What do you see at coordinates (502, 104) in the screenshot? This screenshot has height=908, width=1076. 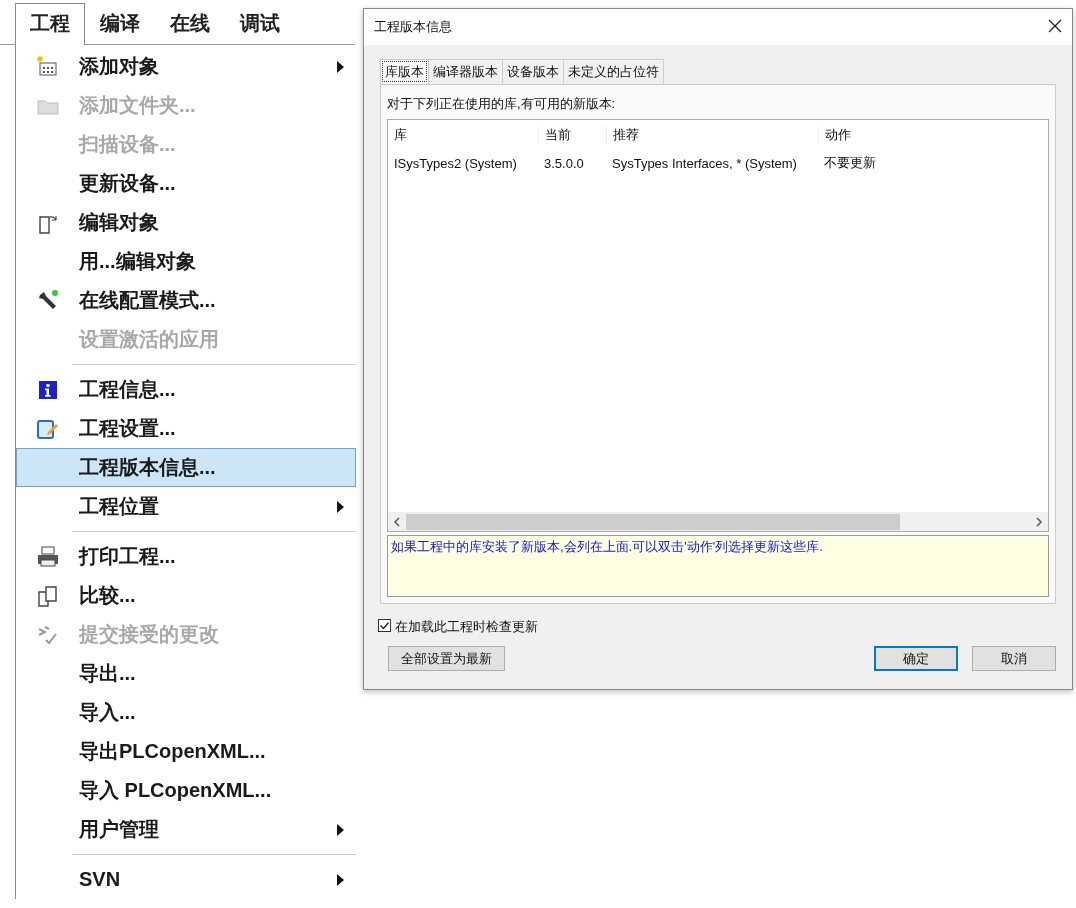 I see `intro-text: 对于下列正在使用的库,有可用的新版本:` at bounding box center [502, 104].